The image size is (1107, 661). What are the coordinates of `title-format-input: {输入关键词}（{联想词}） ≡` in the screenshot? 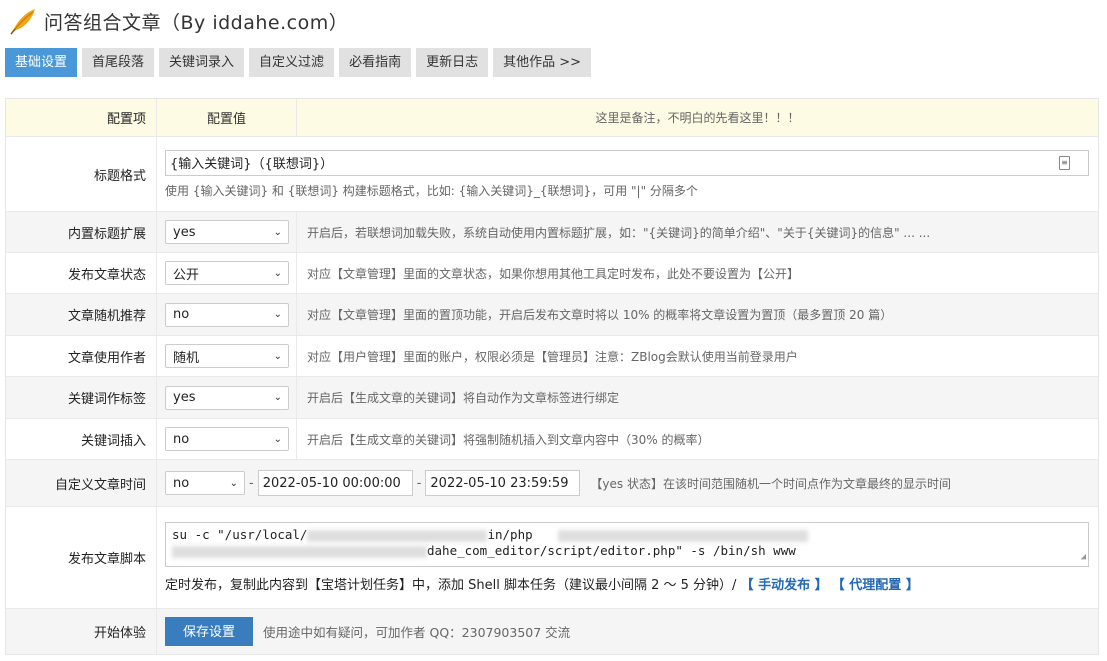 It's located at (627, 162).